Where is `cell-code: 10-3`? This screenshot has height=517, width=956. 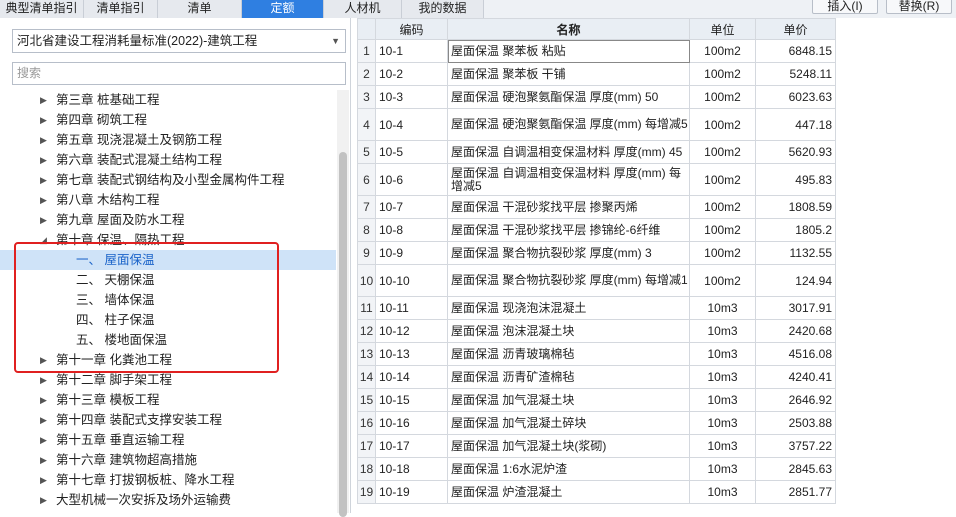 cell-code: 10-3 is located at coordinates (411, 97).